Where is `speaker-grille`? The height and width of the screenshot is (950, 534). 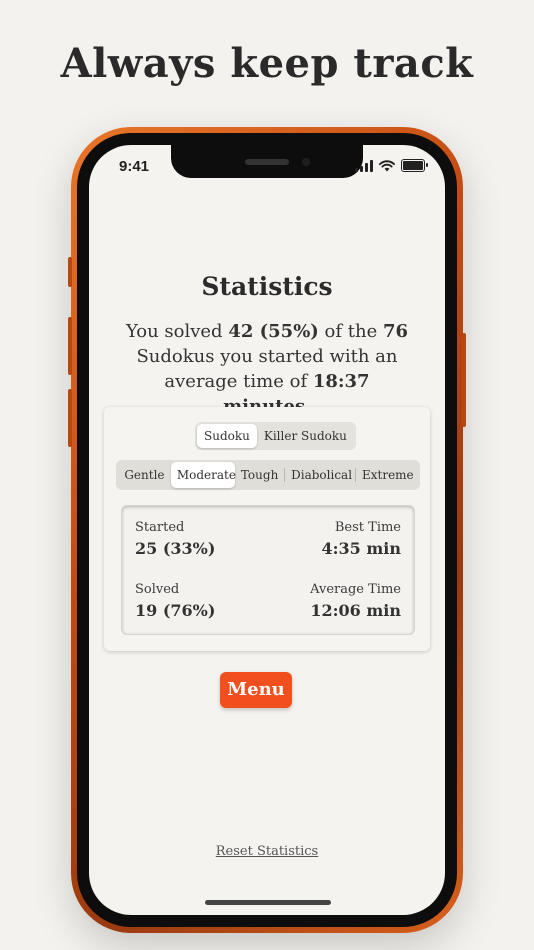 speaker-grille is located at coordinates (267, 162).